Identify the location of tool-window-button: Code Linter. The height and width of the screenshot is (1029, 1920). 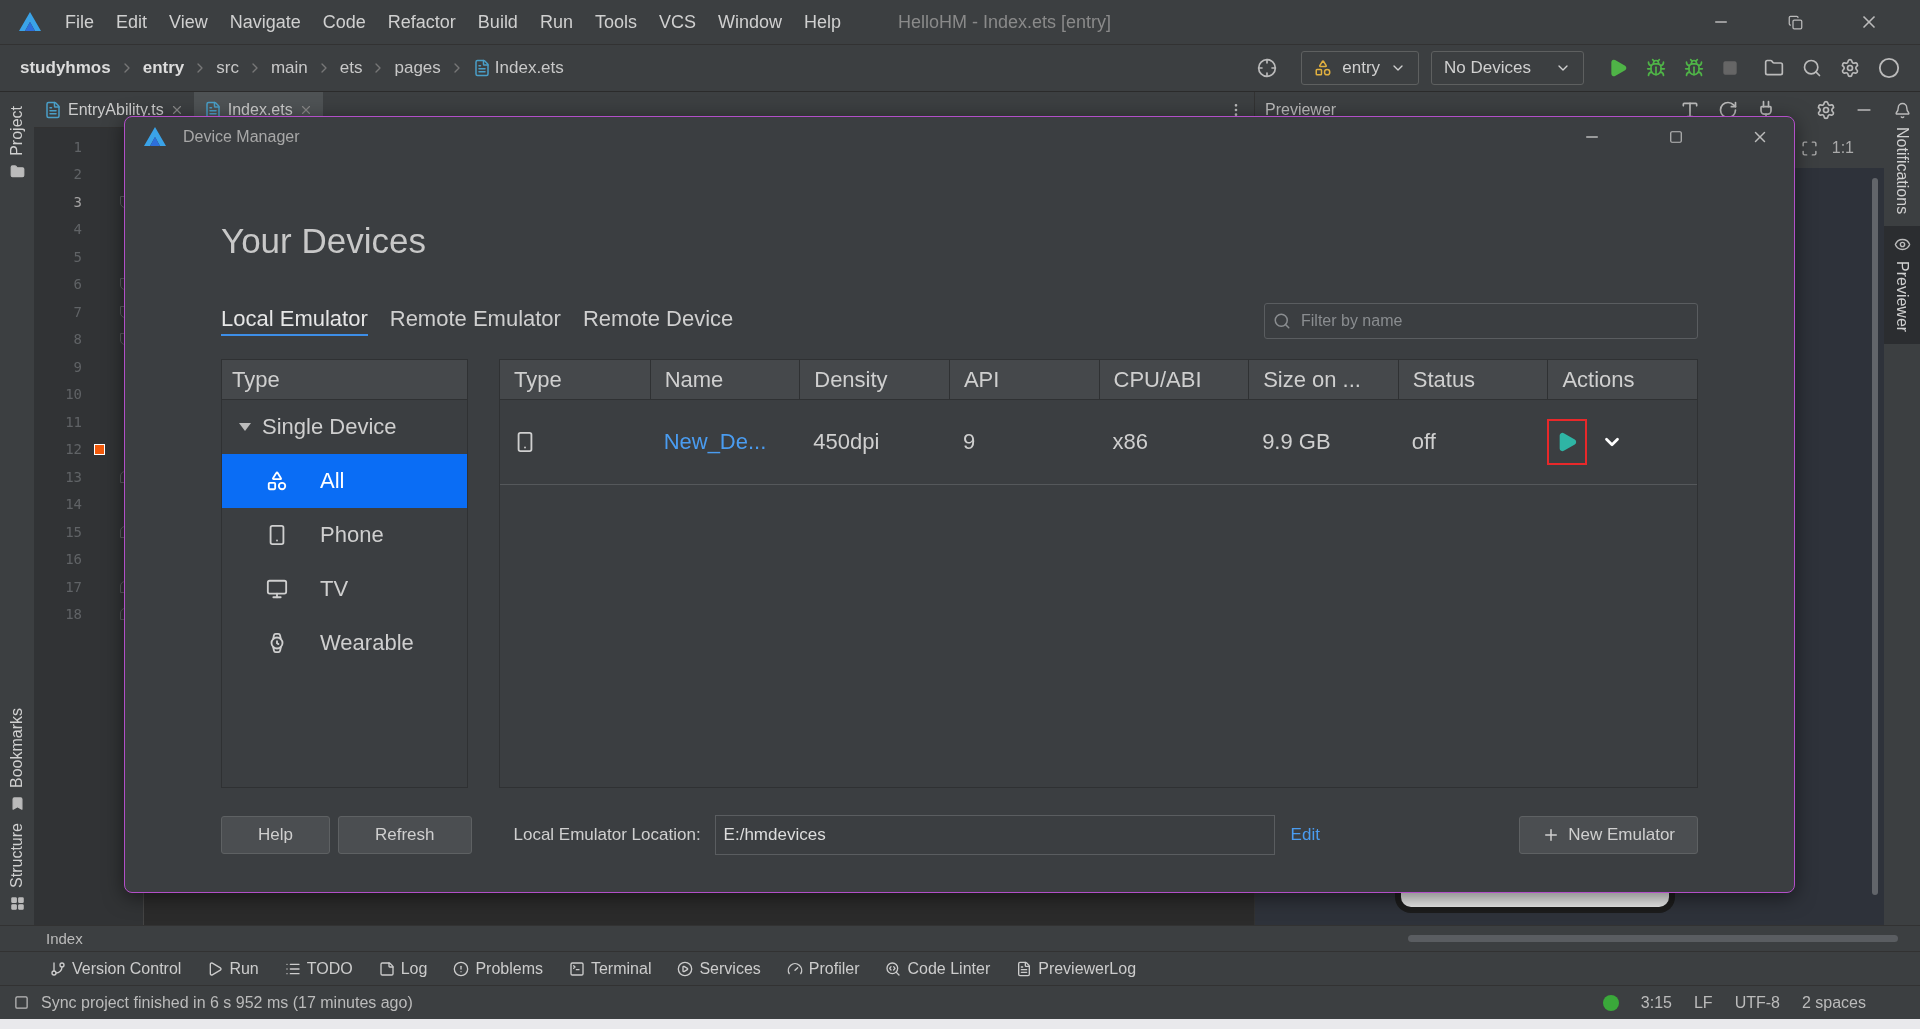
(938, 968).